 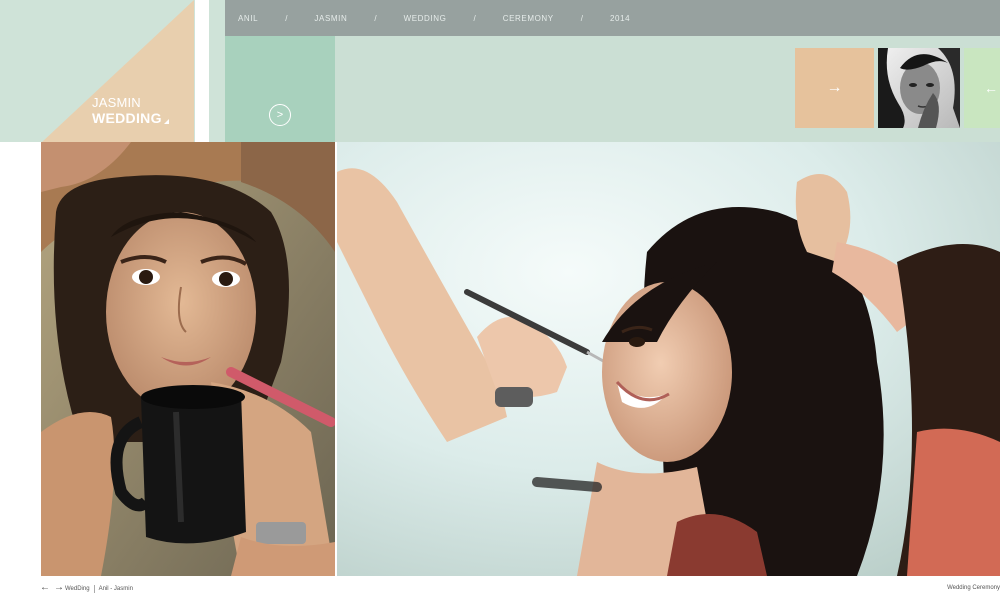 I want to click on thumbnail-next-button: →, so click(x=834, y=88).